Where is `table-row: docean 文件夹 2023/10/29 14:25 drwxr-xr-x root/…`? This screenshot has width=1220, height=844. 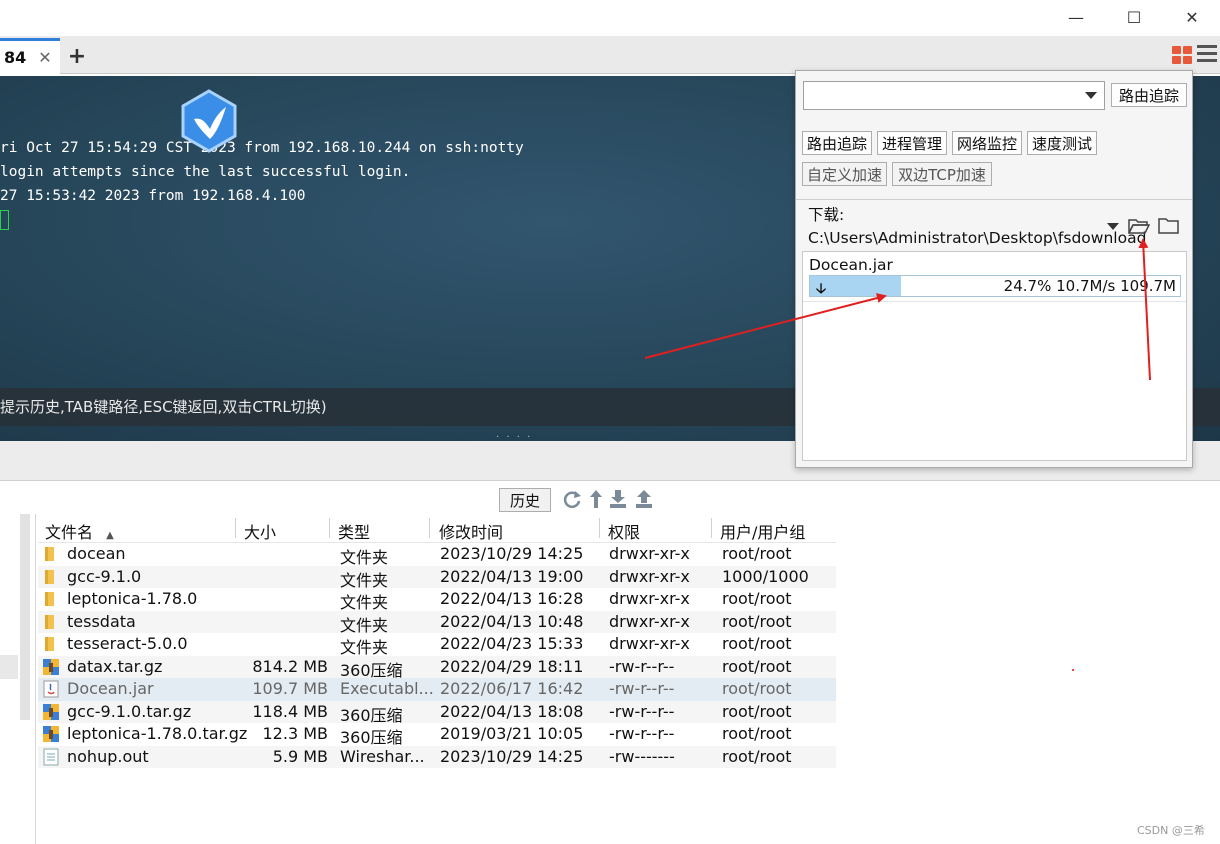
table-row: docean 文件夹 2023/10/29 14:25 drwxr-xr-x root/… is located at coordinates (437, 555).